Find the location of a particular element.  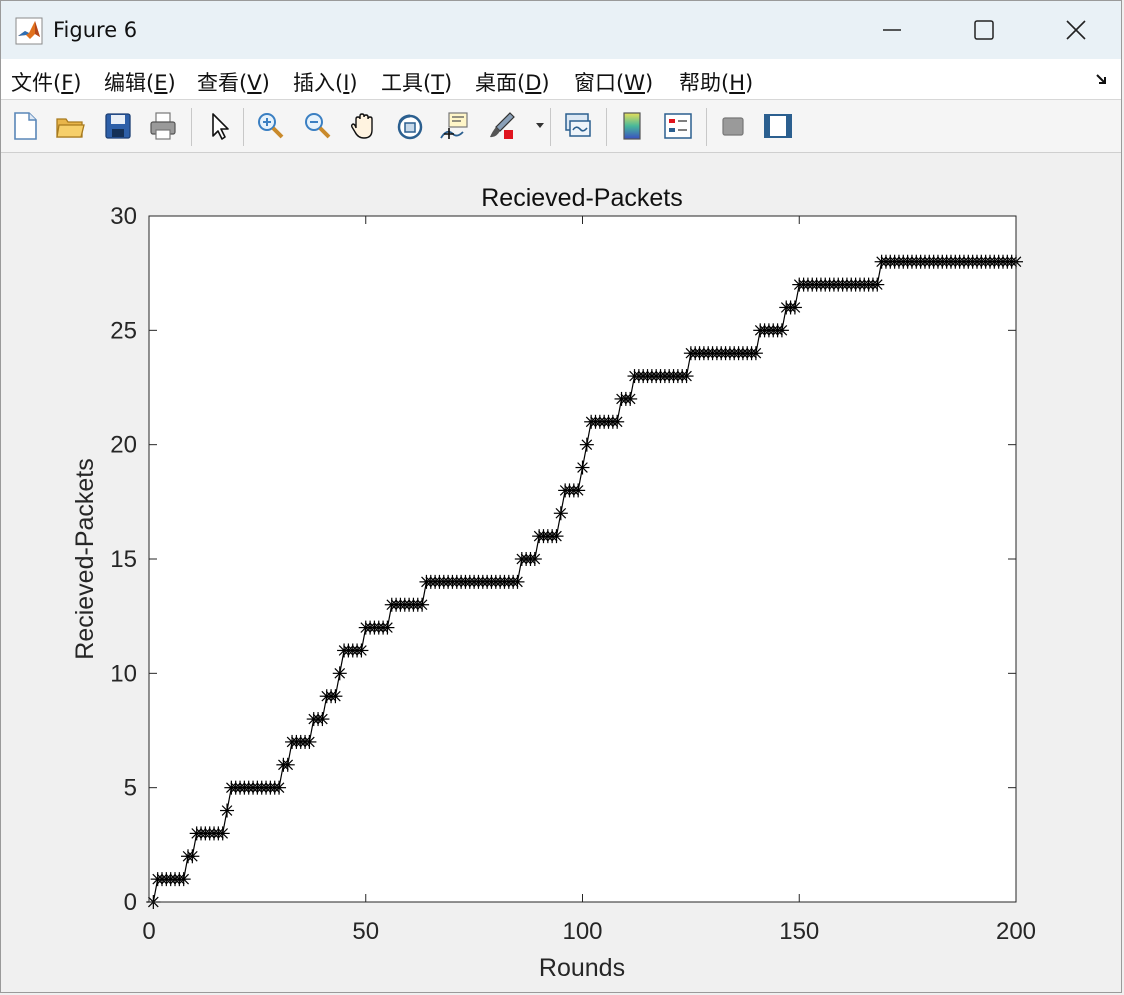

title-bar: Figure 6 is located at coordinates (561, 30).